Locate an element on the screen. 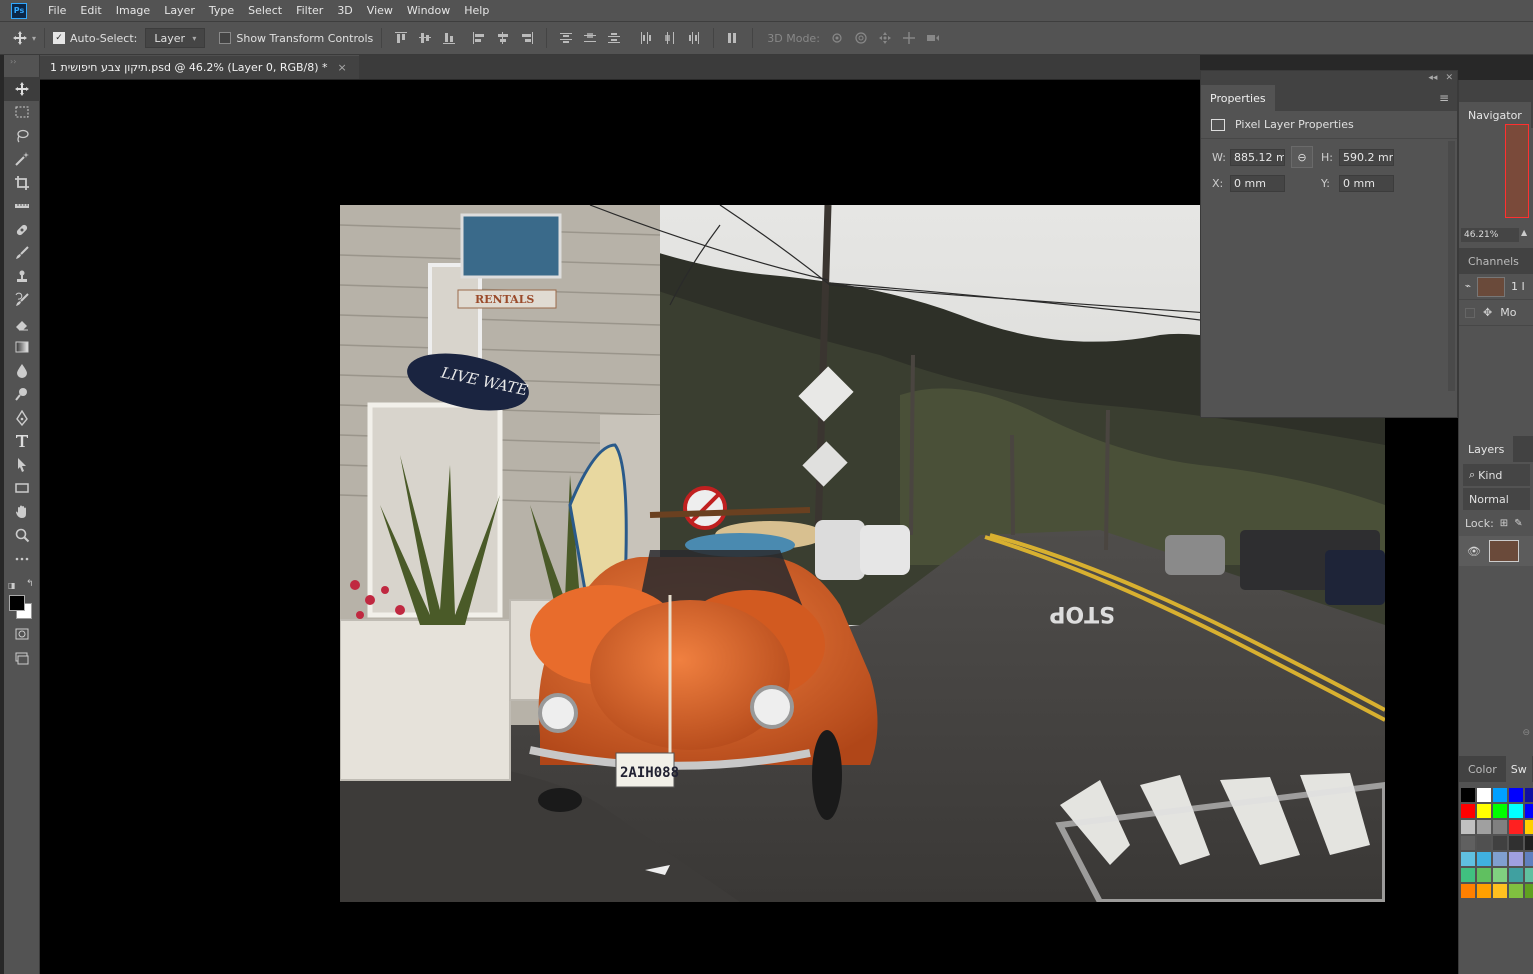 The image size is (1533, 974). layer-row: 👁 is located at coordinates (1496, 551).